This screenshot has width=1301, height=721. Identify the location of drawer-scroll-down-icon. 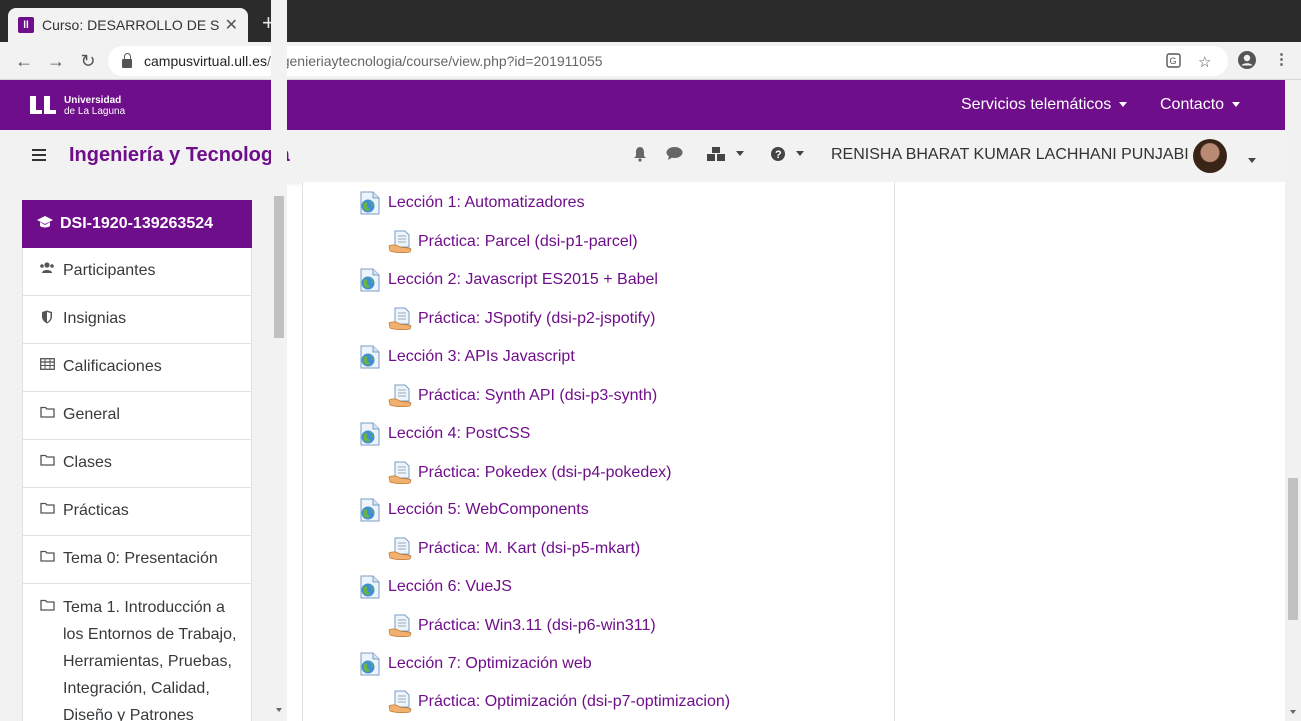
(279, 710).